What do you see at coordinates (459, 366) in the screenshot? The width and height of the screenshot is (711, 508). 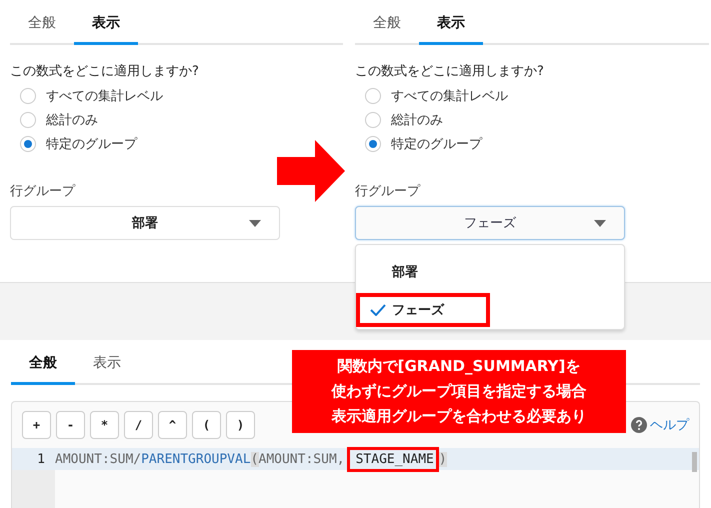 I see `callout-text: 関数内で[GRAND_SUMMARY]を` at bounding box center [459, 366].